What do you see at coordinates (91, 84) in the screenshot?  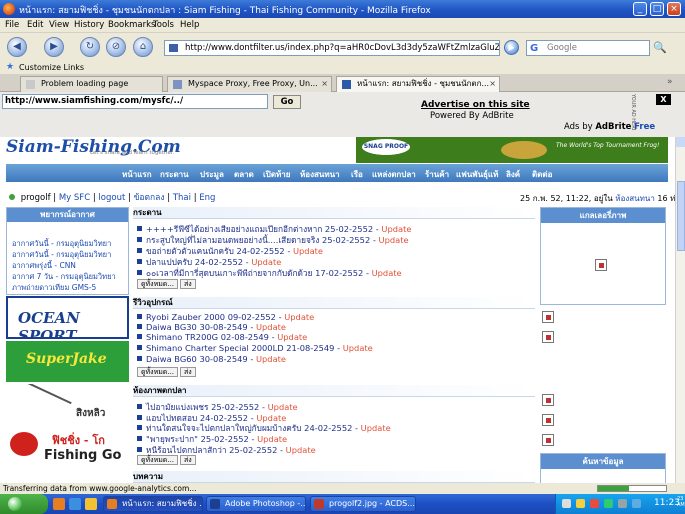 I see `tab-problem-loading: Problem loading page` at bounding box center [91, 84].